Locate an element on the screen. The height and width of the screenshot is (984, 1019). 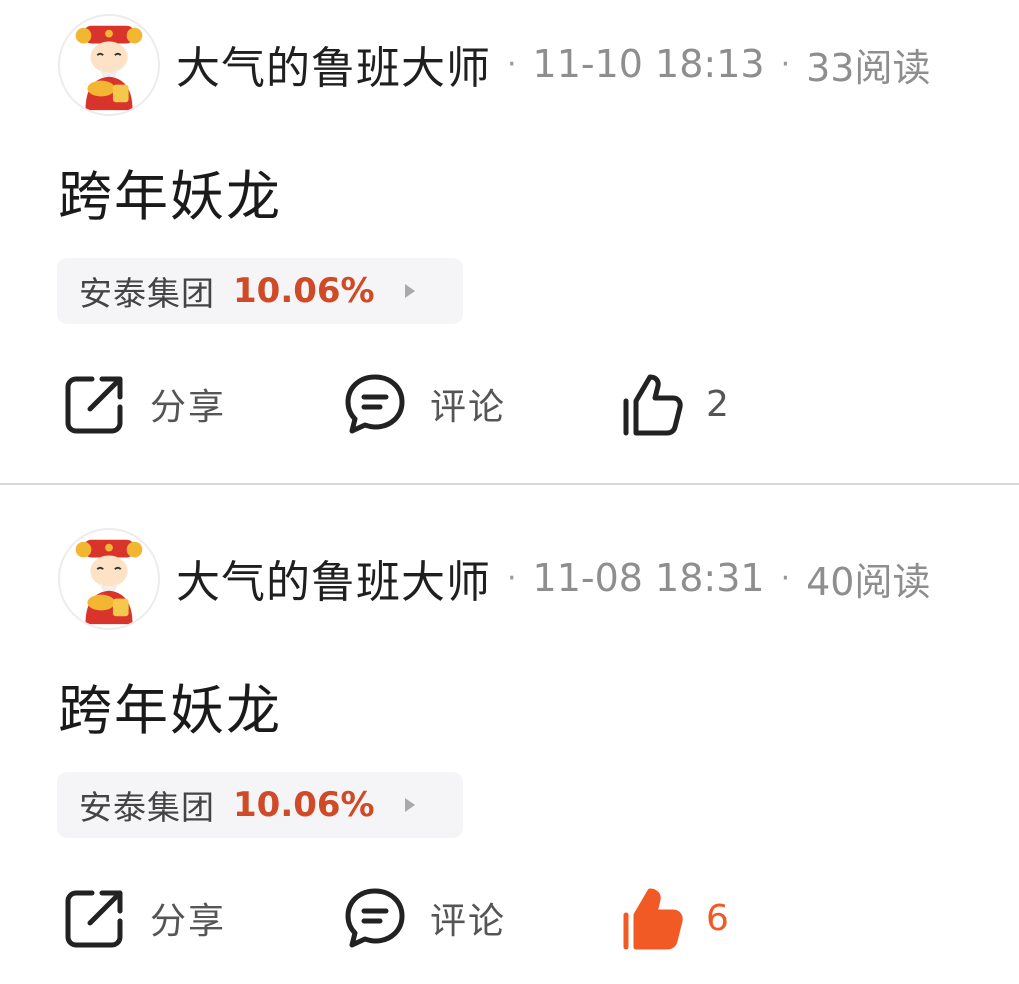
like-button: 2 is located at coordinates (674, 404).